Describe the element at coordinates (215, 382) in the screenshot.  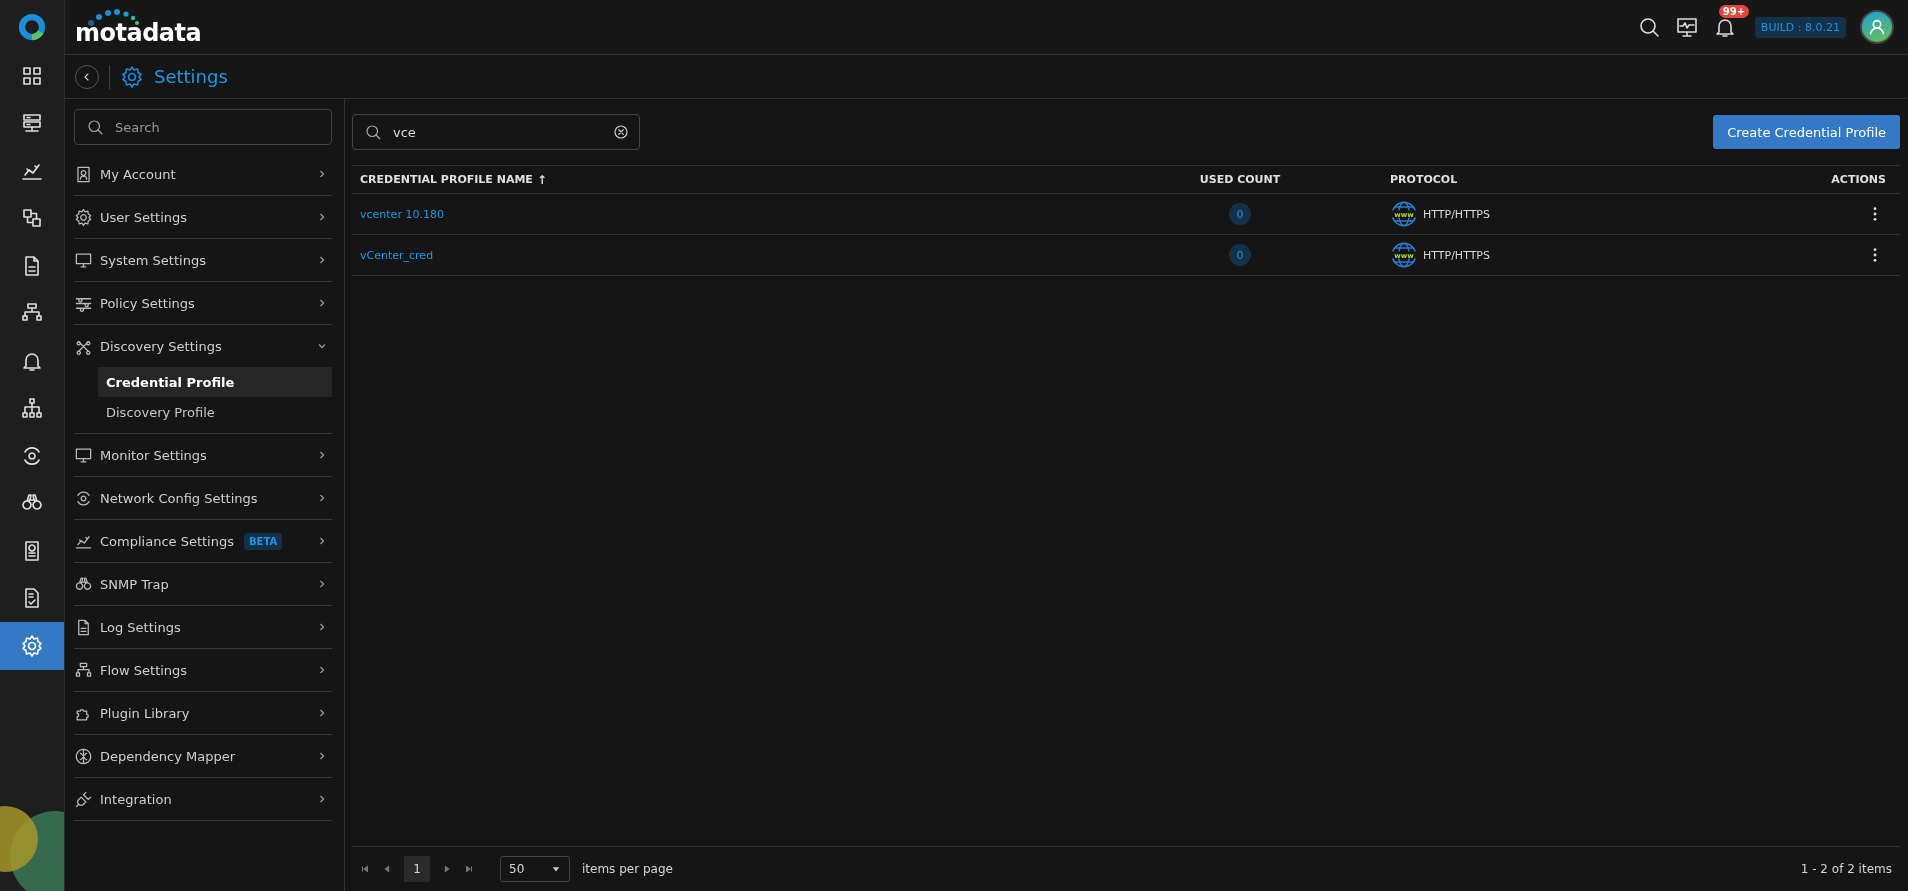
I see `submenu-item: Credential Profile` at that location.